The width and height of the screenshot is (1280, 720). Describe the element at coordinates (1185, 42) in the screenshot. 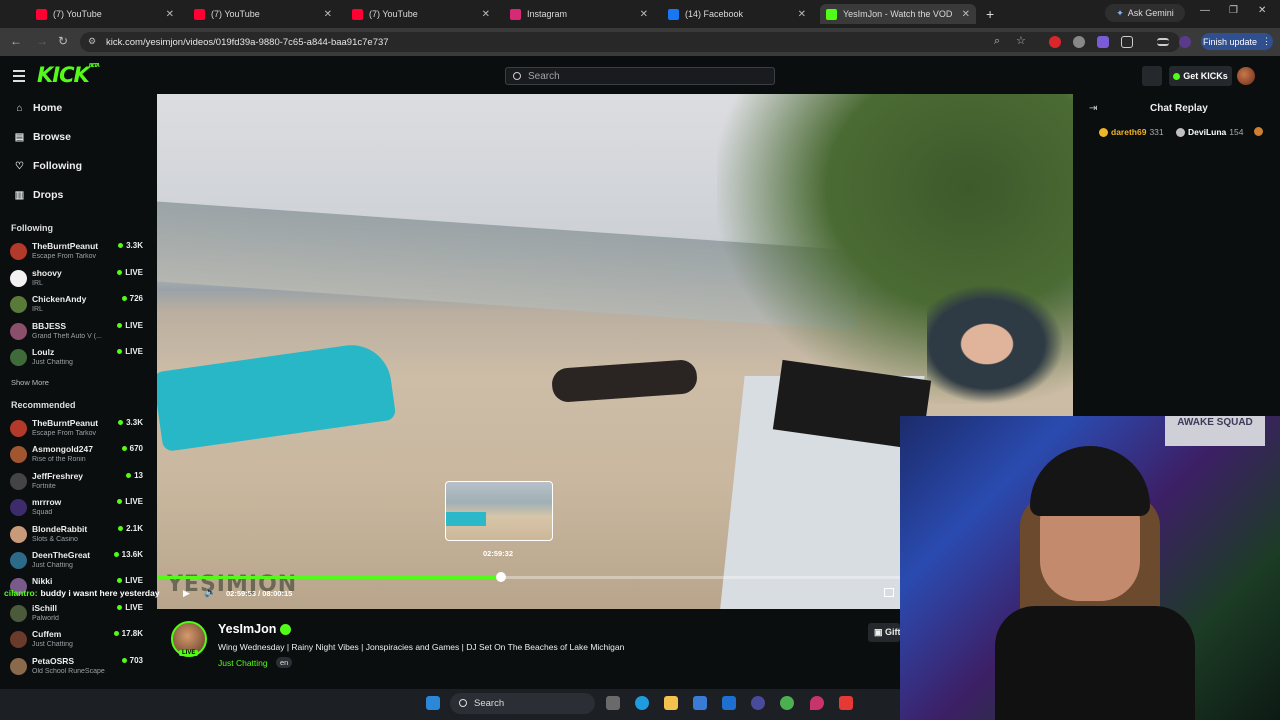

I see `profile-avatar` at that location.